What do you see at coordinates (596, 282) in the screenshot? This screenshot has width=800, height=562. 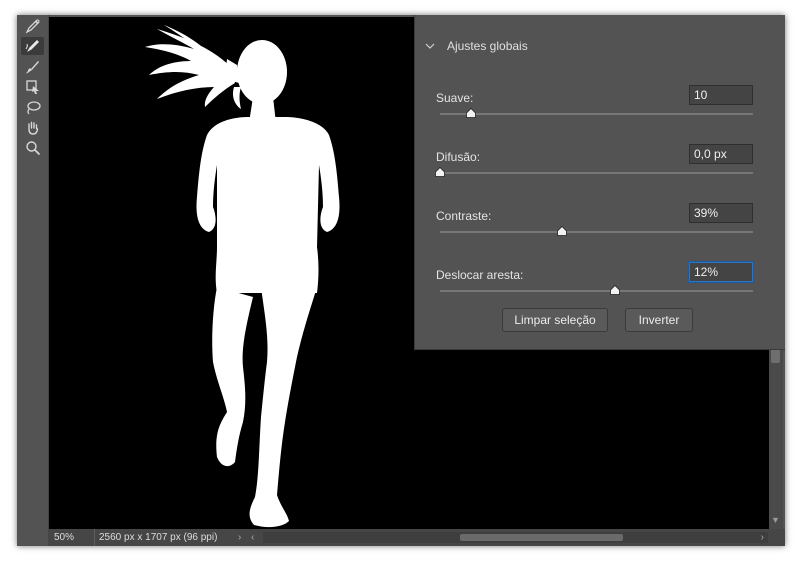 I see `shift-edge-slider-row: Deslocar aresta: 12%` at bounding box center [596, 282].